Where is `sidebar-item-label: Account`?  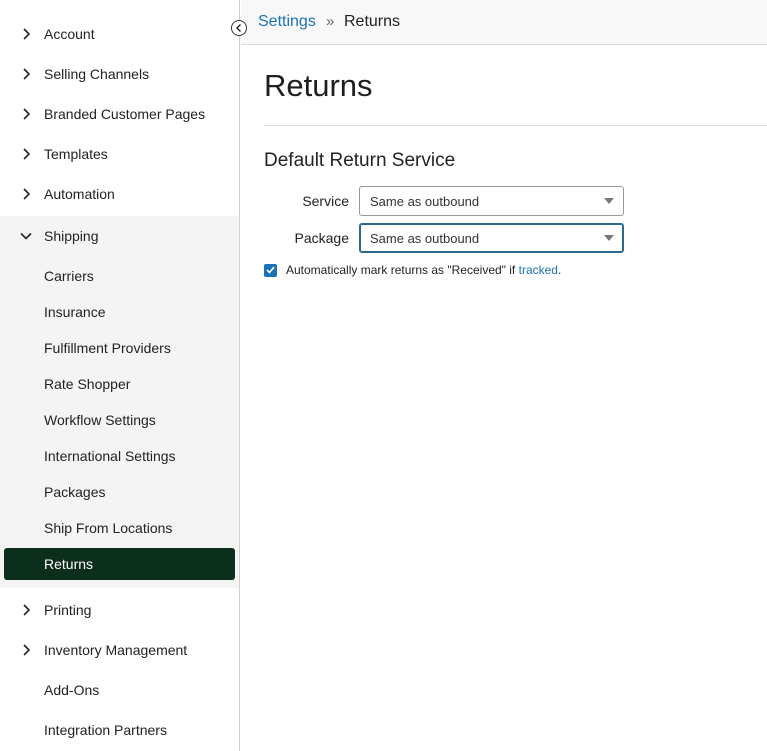
sidebar-item-label: Account is located at coordinates (69, 34).